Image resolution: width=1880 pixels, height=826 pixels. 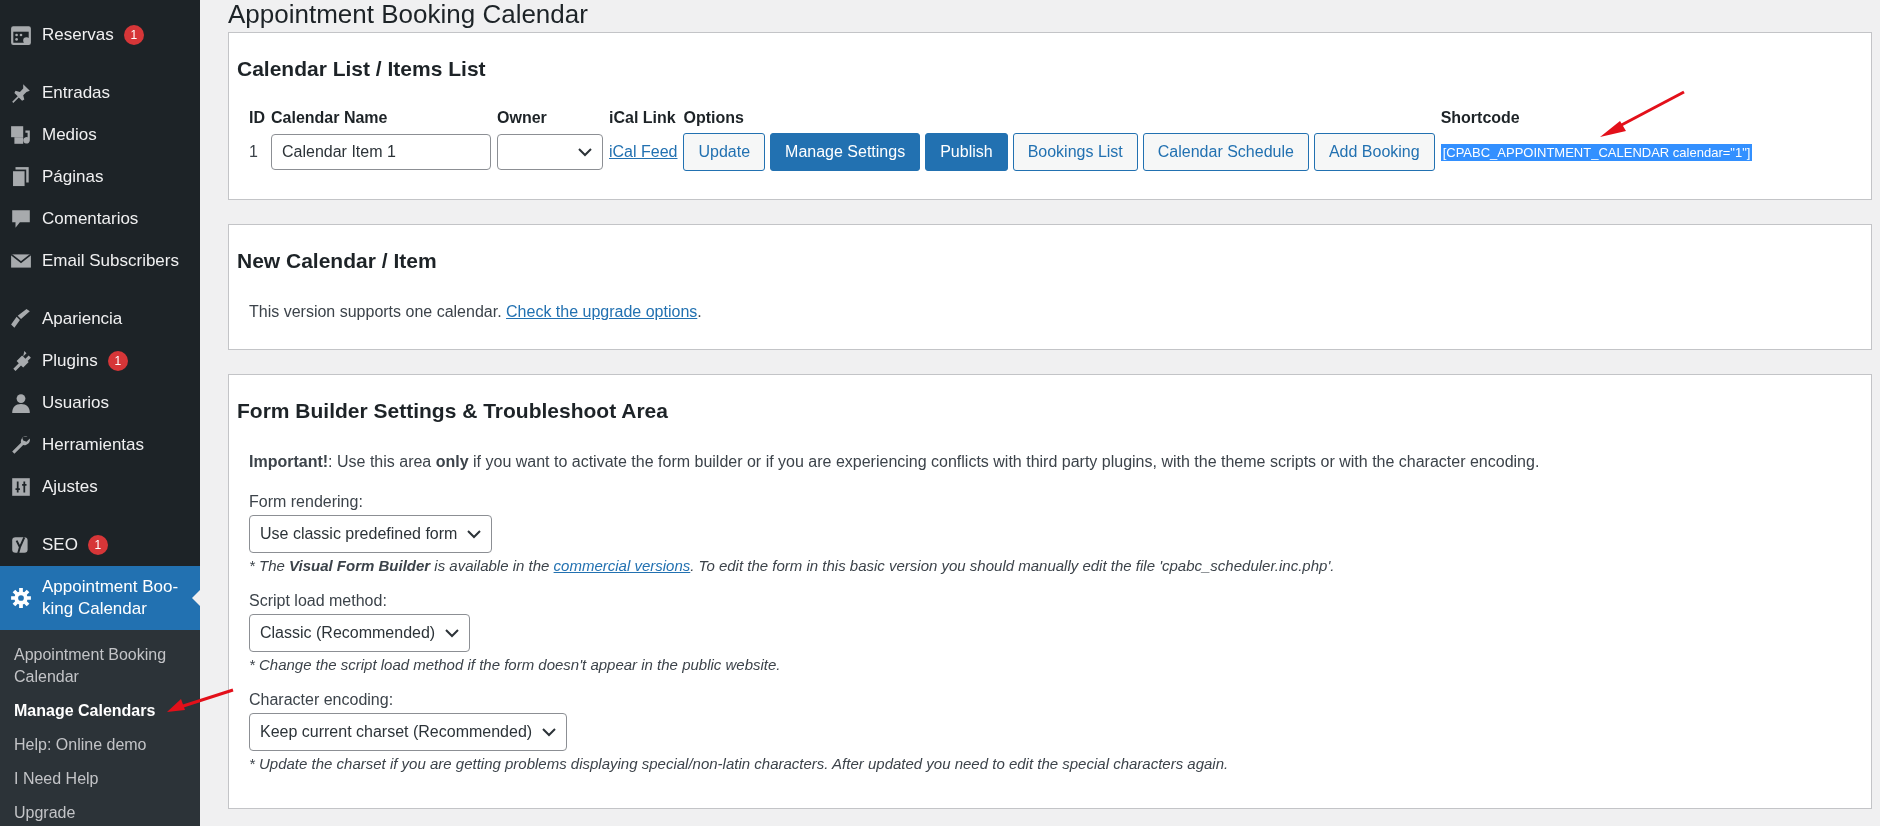 I want to click on comment-icon, so click(x=21, y=219).